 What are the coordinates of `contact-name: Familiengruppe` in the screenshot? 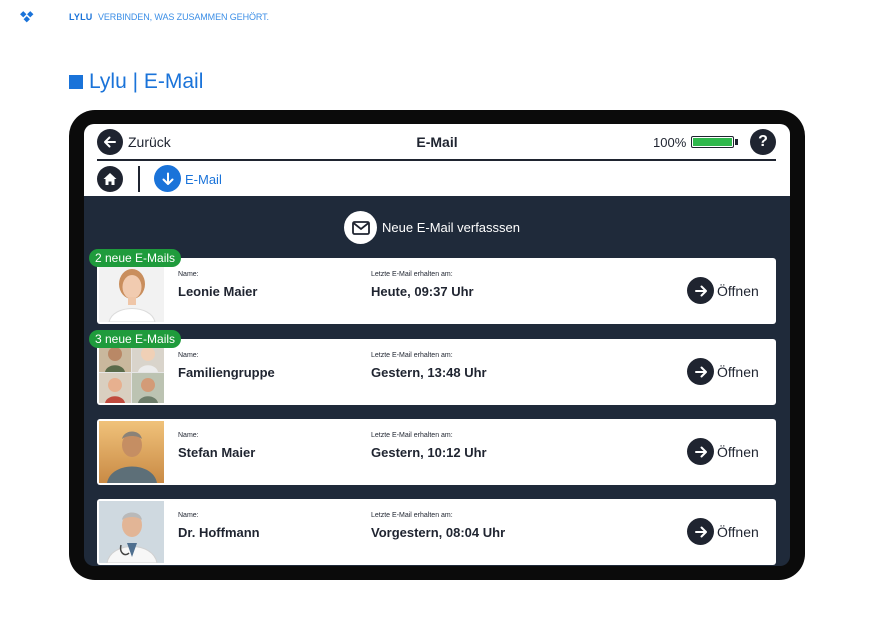 It's located at (226, 372).